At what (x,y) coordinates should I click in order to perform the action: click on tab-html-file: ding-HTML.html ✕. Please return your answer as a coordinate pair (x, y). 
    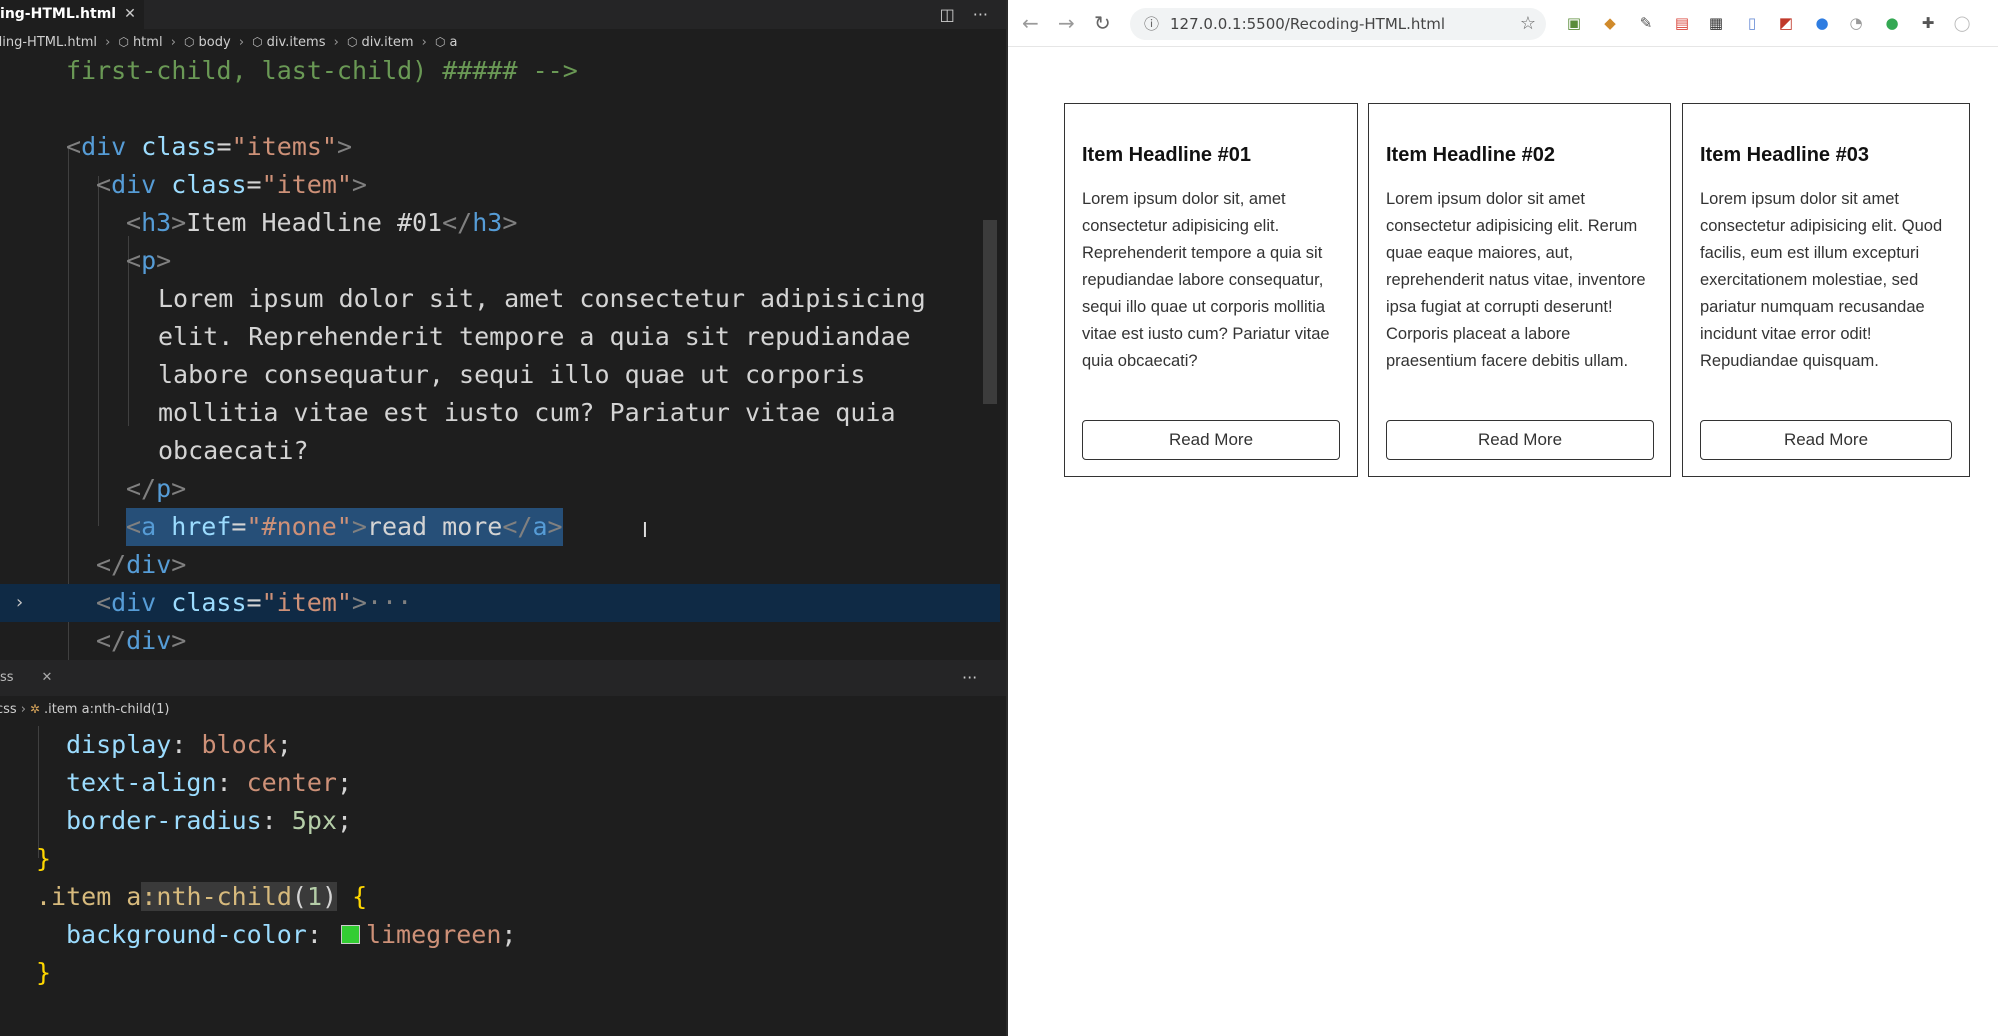
    Looking at the image, I should click on (72, 14).